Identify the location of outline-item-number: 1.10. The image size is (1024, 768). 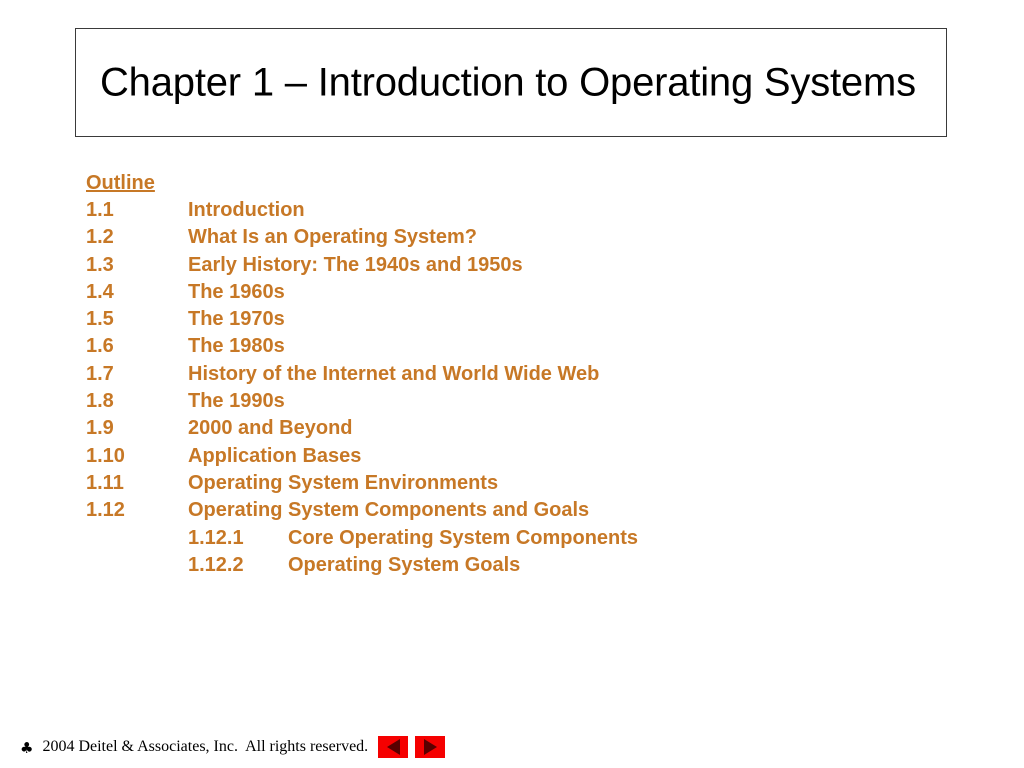
(105, 455).